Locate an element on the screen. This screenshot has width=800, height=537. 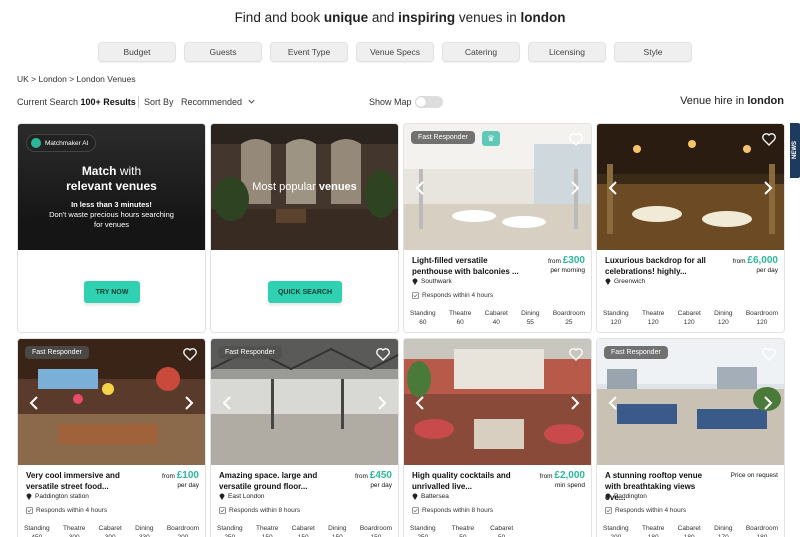
location-label: Greenwich is located at coordinates (630, 281).